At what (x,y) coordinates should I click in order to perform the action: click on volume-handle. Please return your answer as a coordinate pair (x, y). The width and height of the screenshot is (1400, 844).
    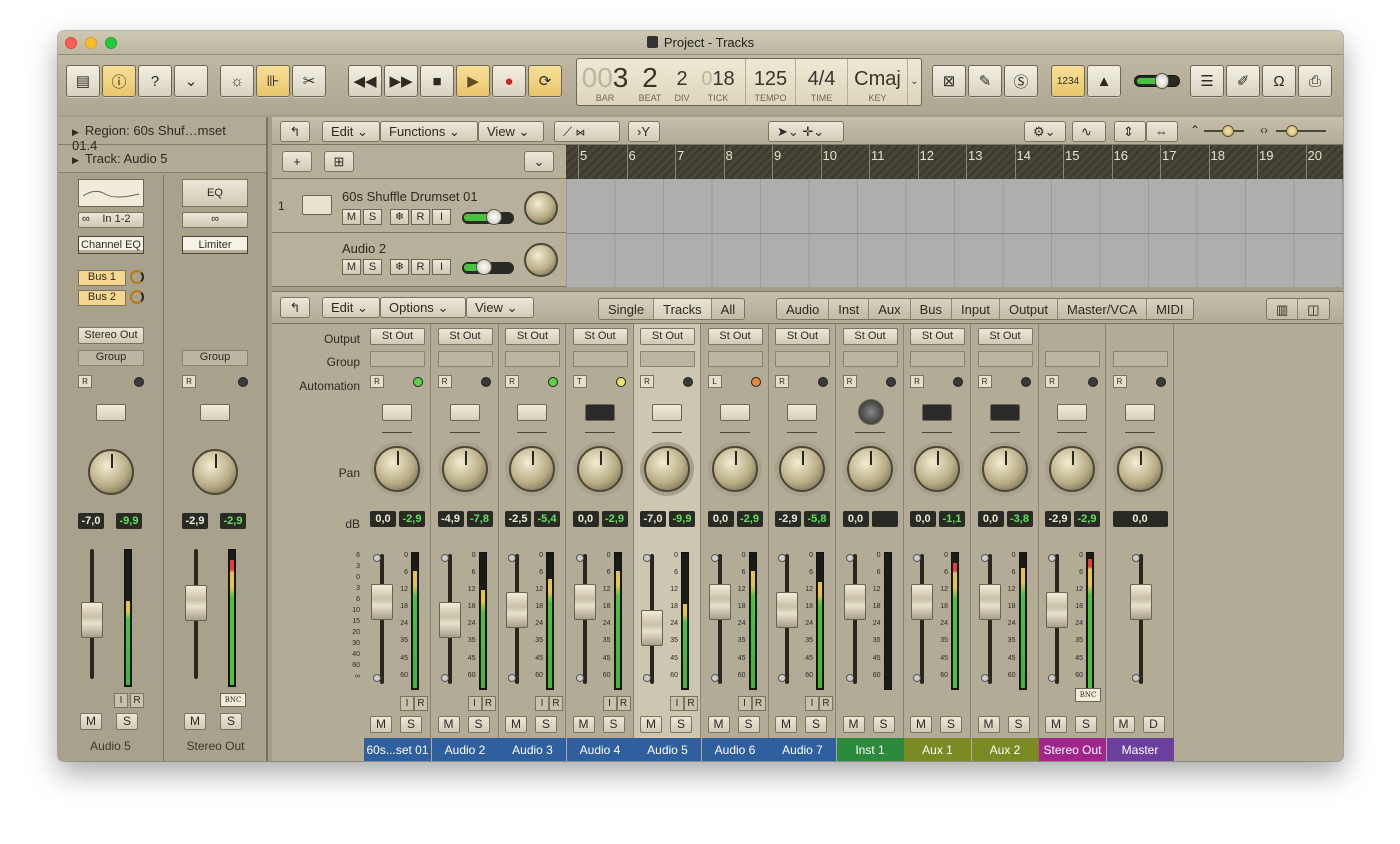
    Looking at the image, I should click on (484, 267).